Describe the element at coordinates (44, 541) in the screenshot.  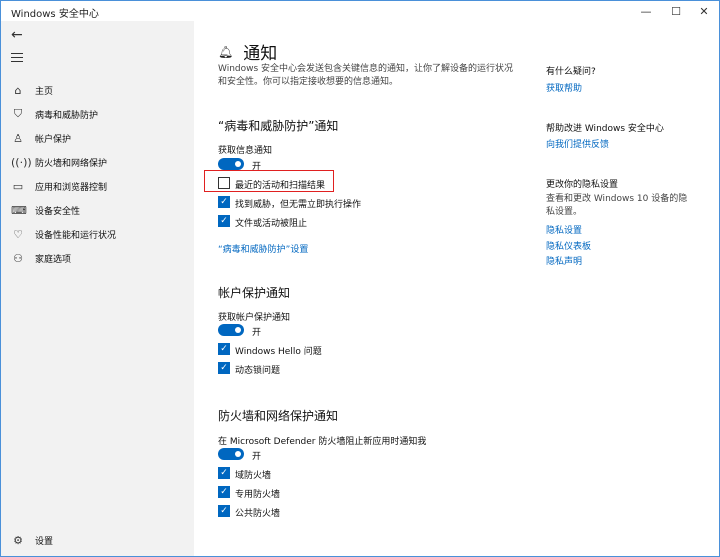
I see `settings-label: 设置` at that location.